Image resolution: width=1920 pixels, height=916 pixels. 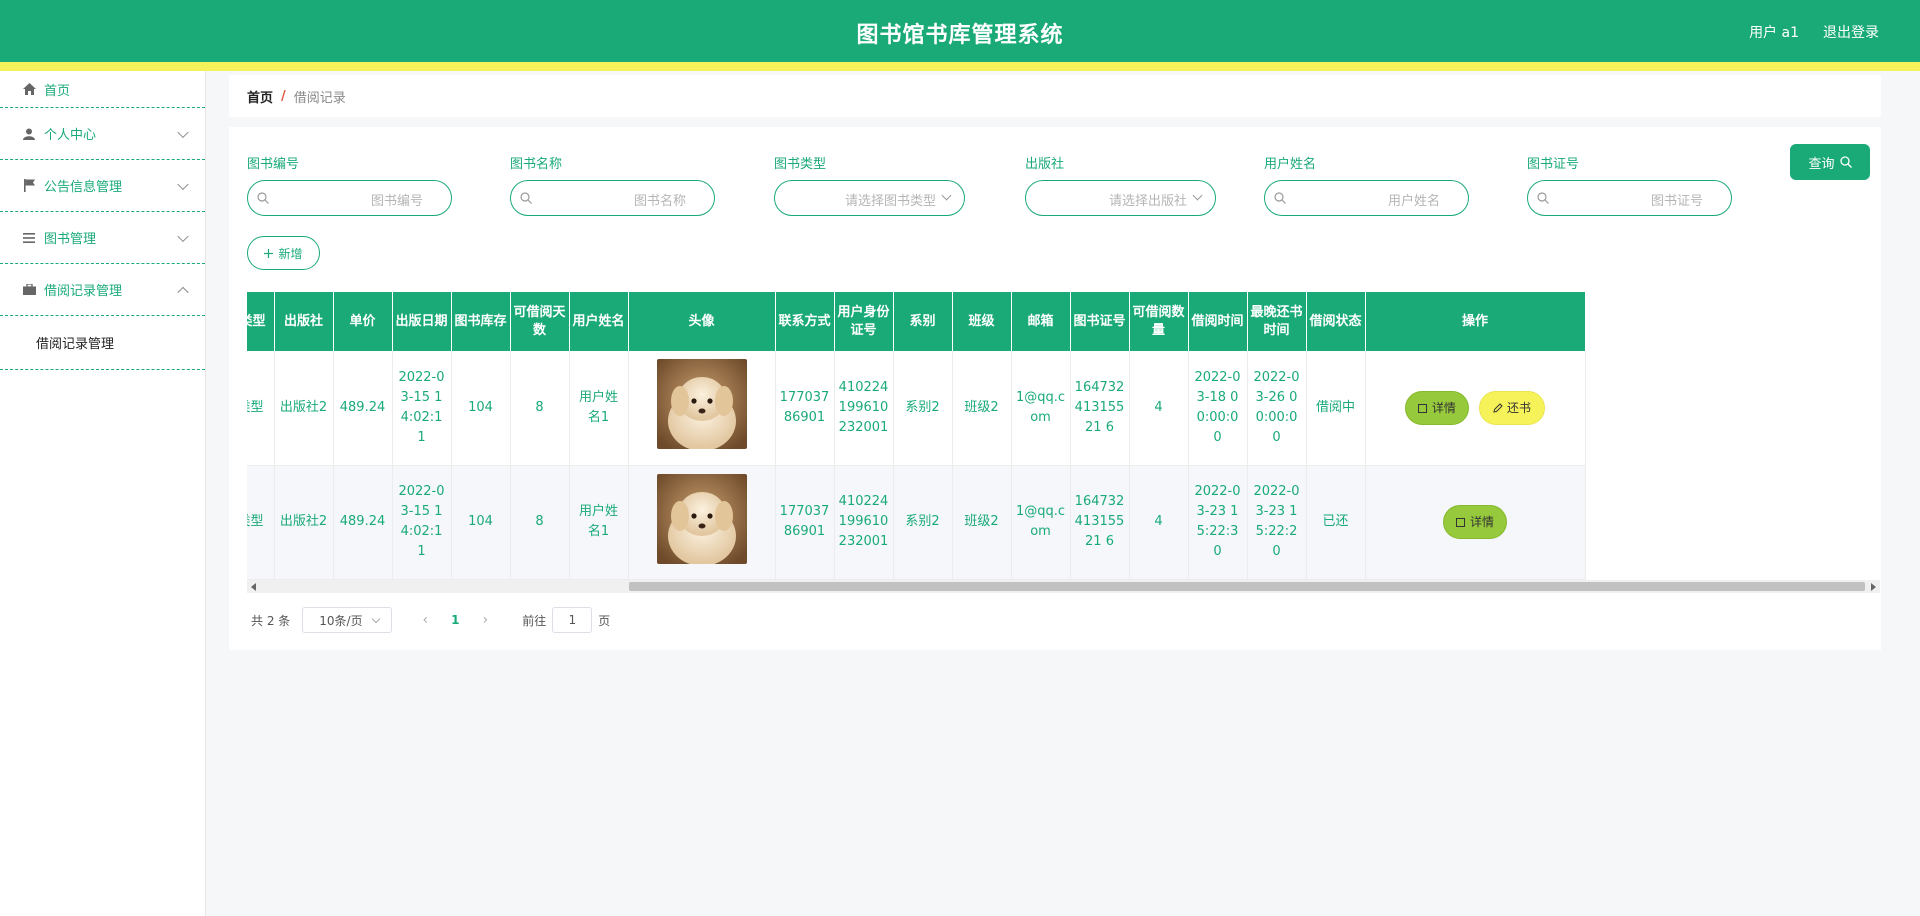 What do you see at coordinates (260, 96) in the screenshot?
I see `breadcrumb-home: 首页` at bounding box center [260, 96].